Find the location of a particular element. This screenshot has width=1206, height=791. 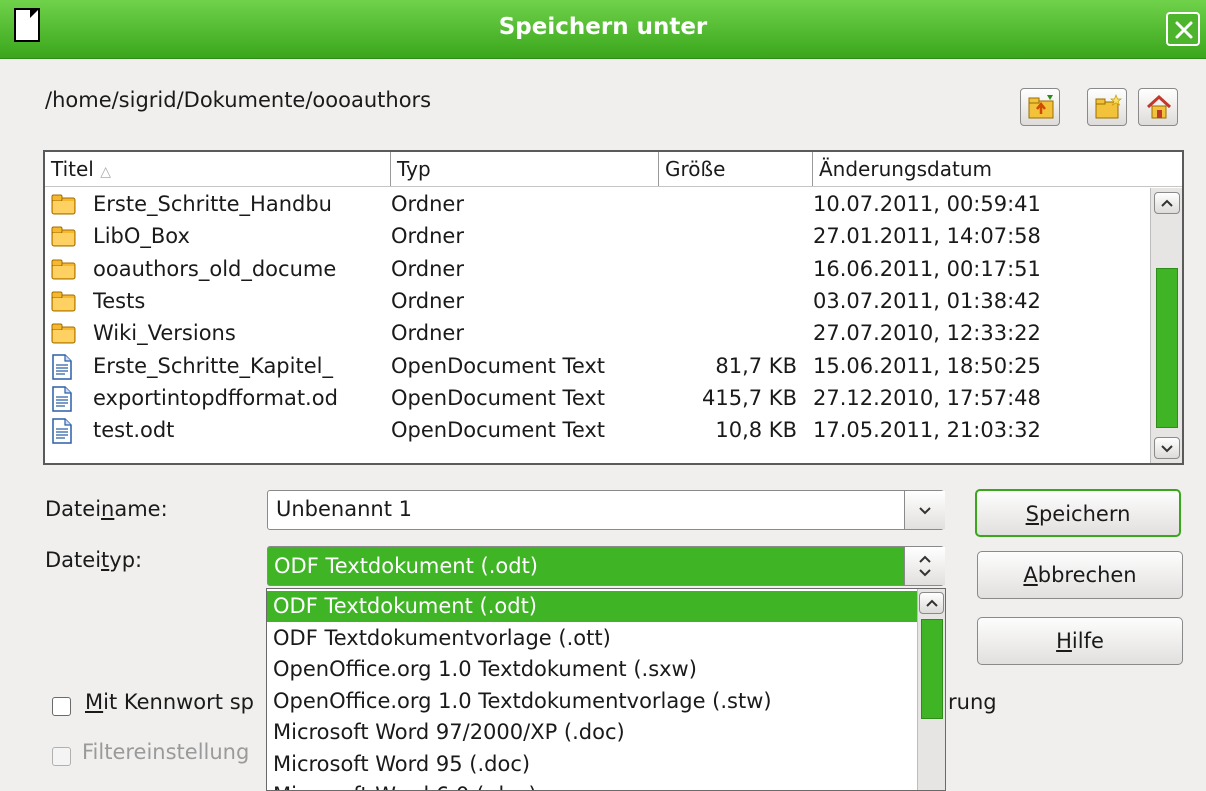

filename-dropdown-button is located at coordinates (924, 510).